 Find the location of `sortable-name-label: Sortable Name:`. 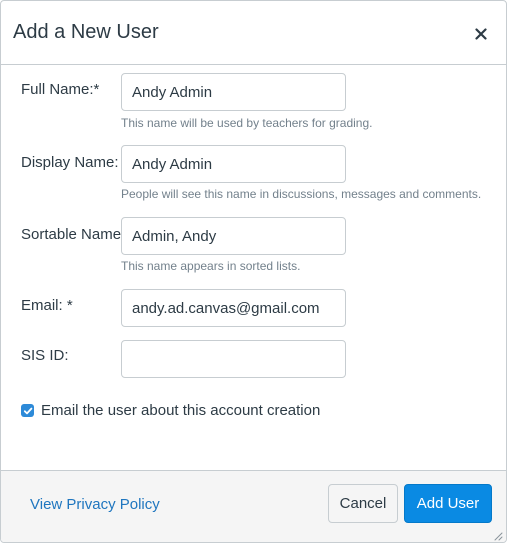

sortable-name-label: Sortable Name: is located at coordinates (73, 234).